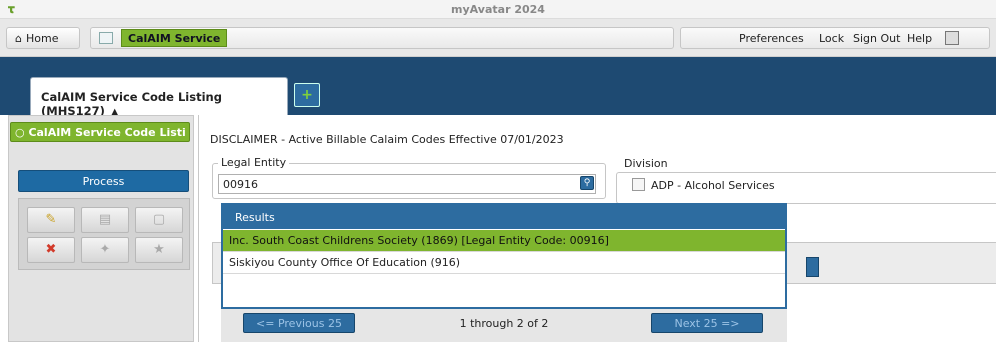 This screenshot has height=342, width=996. What do you see at coordinates (174, 38) in the screenshot?
I see `active-module-button: CalAIM Service` at bounding box center [174, 38].